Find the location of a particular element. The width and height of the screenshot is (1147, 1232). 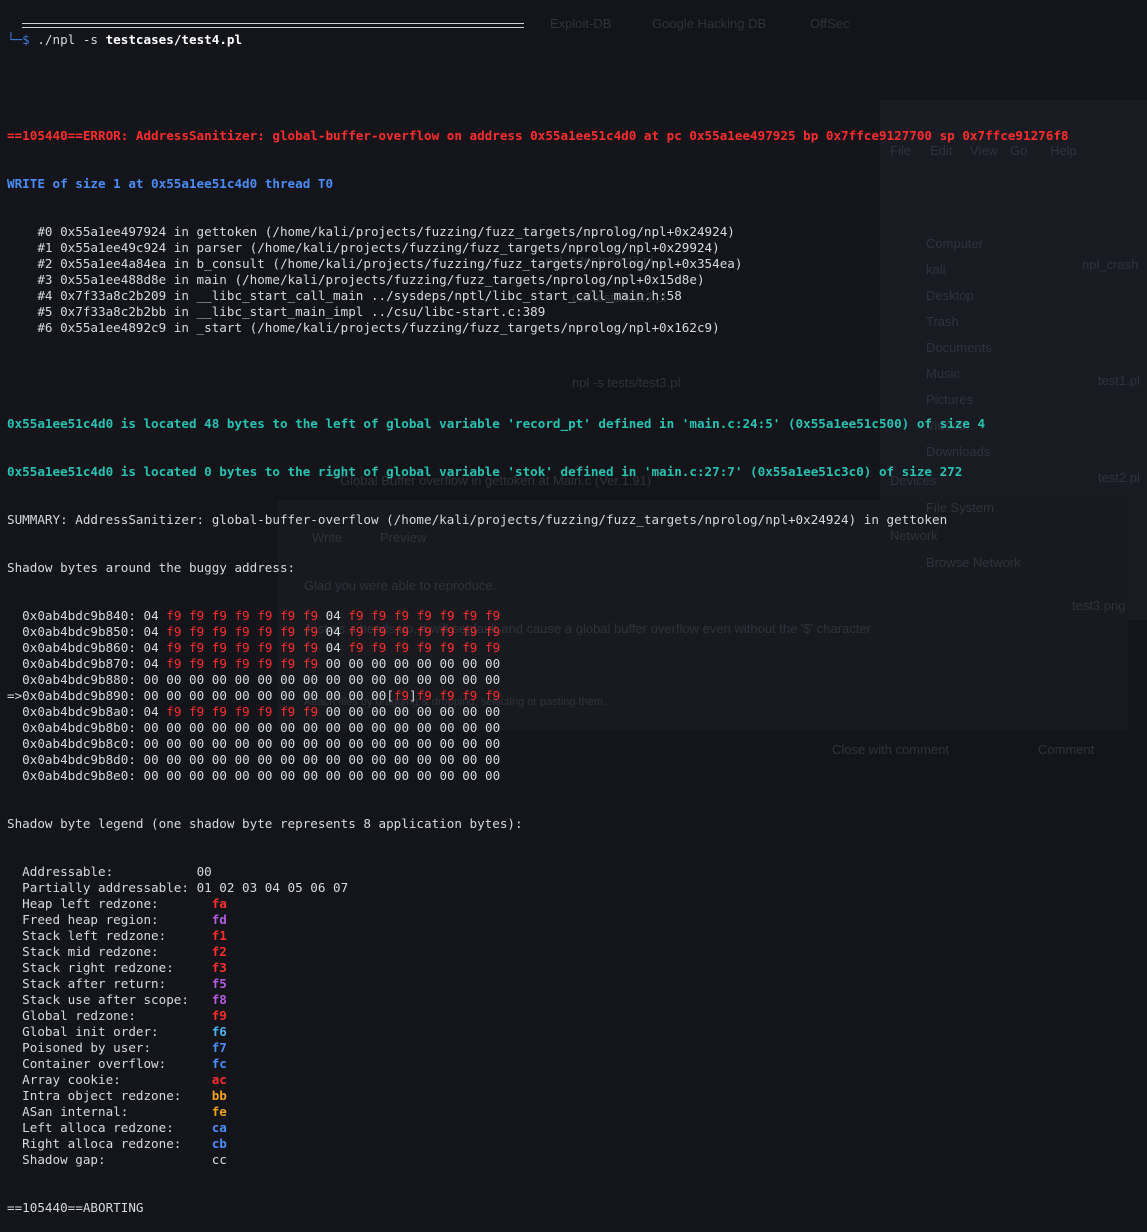

legend-value: fc is located at coordinates (219, 1063).